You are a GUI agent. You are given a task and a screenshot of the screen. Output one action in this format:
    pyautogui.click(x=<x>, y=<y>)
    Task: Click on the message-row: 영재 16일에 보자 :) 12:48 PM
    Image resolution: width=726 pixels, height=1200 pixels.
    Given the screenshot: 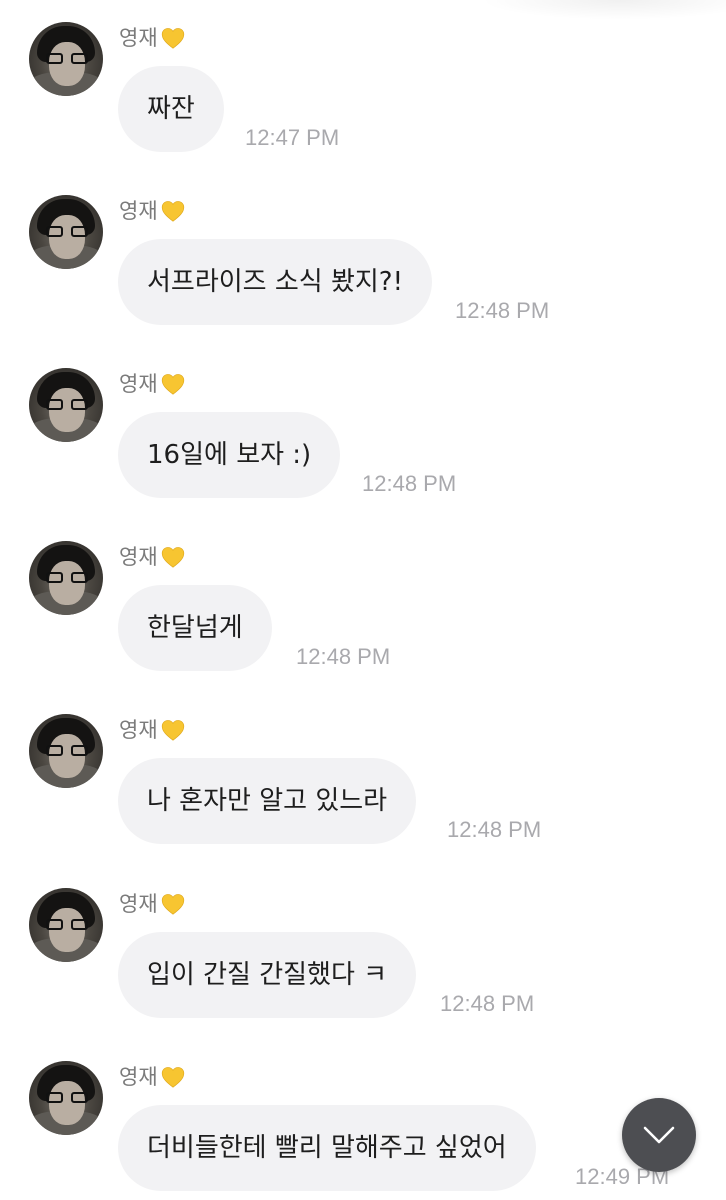 What is the action you would take?
    pyautogui.click(x=363, y=432)
    